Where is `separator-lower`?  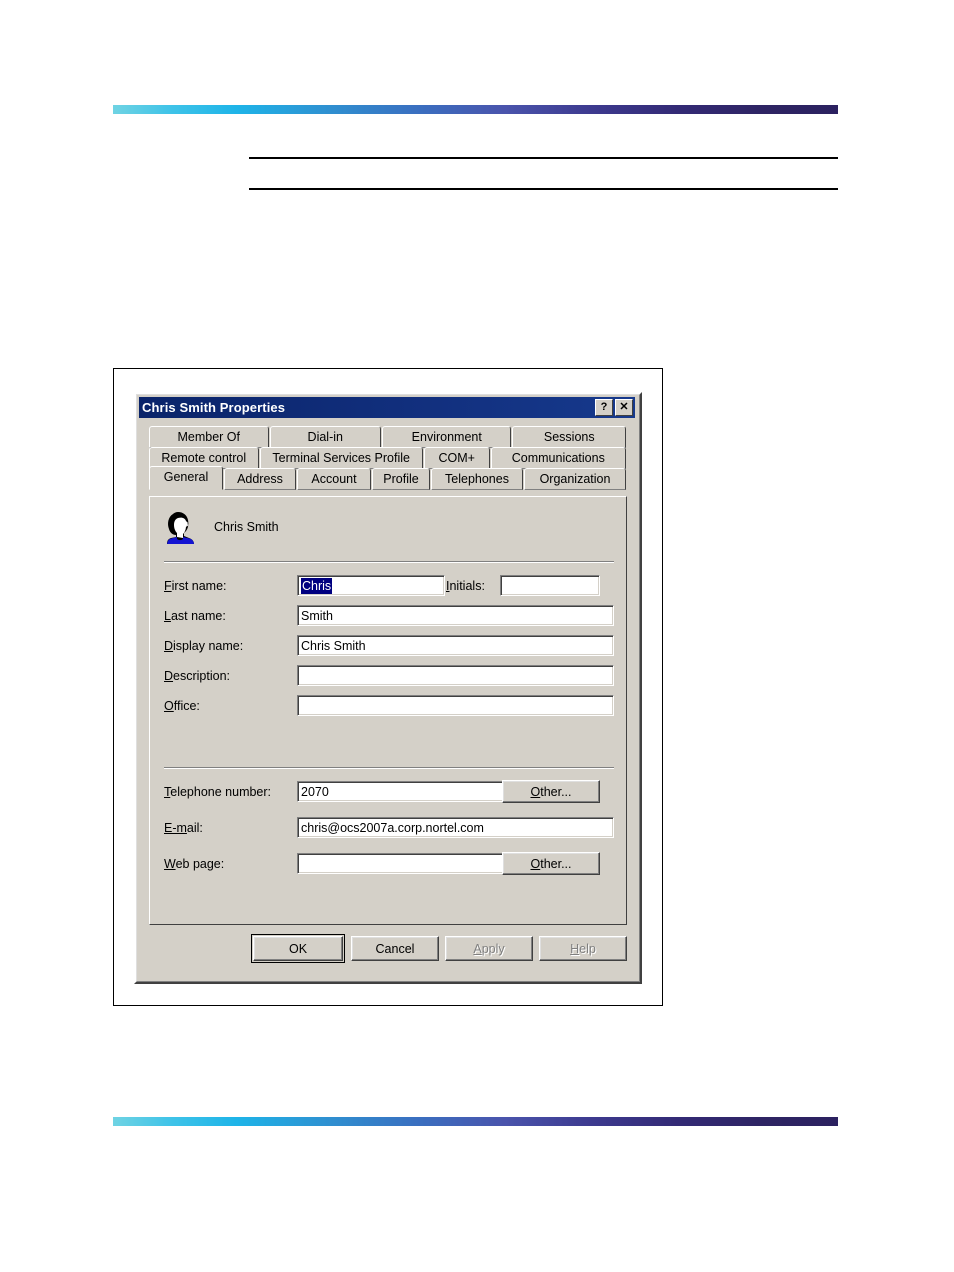 separator-lower is located at coordinates (389, 768).